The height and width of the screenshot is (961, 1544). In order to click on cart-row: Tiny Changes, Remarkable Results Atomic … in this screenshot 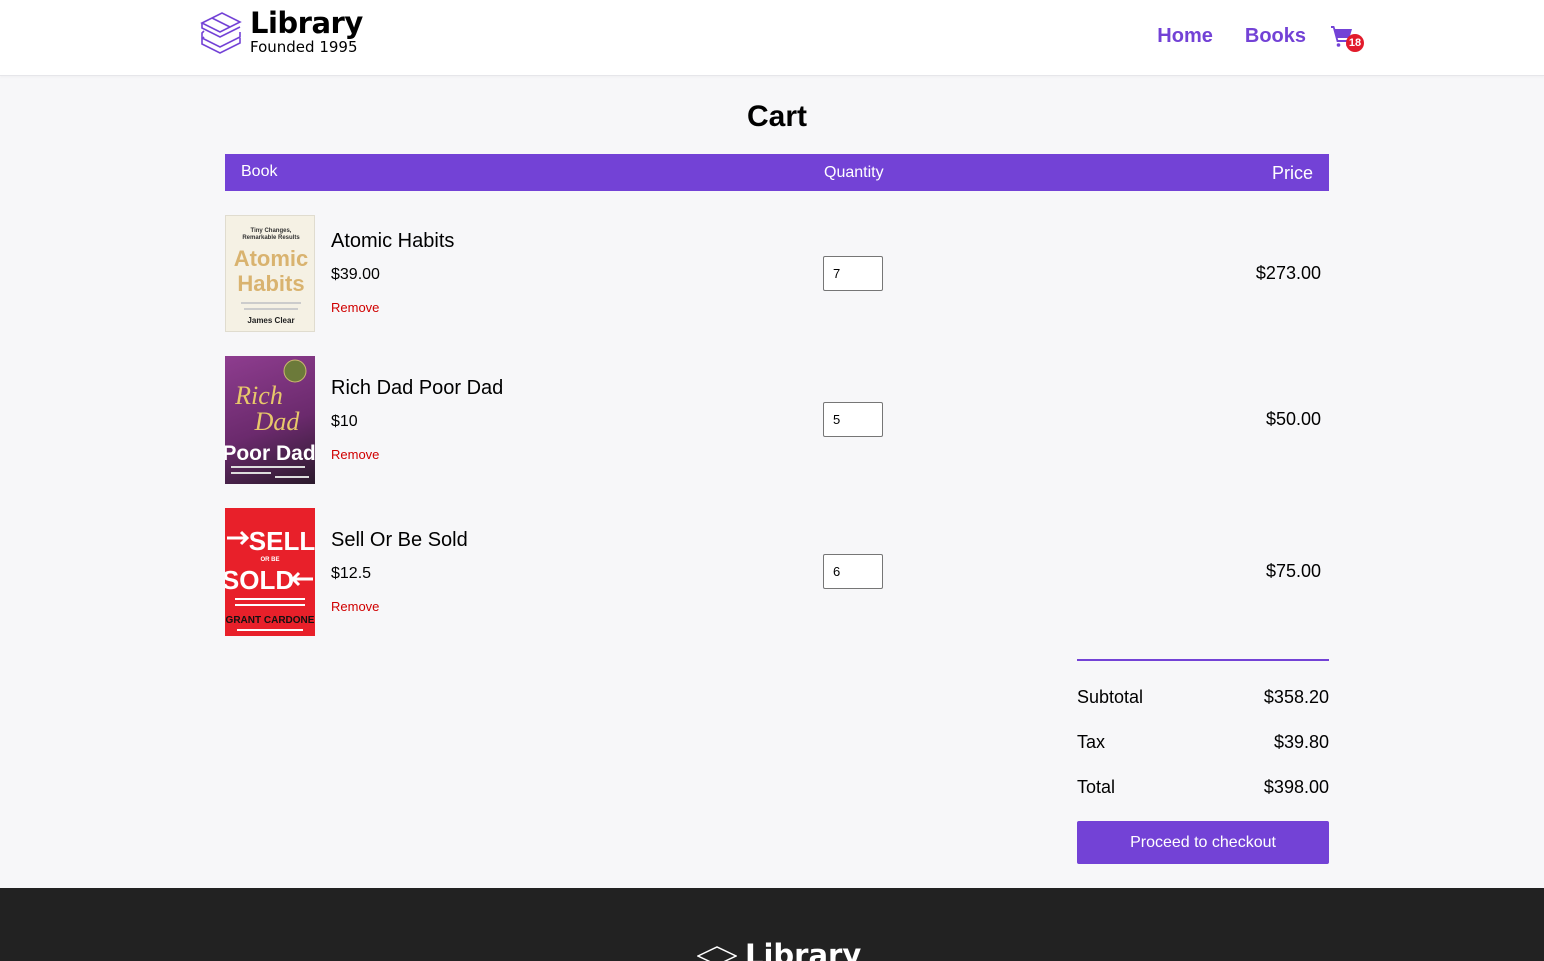, I will do `click(777, 273)`.